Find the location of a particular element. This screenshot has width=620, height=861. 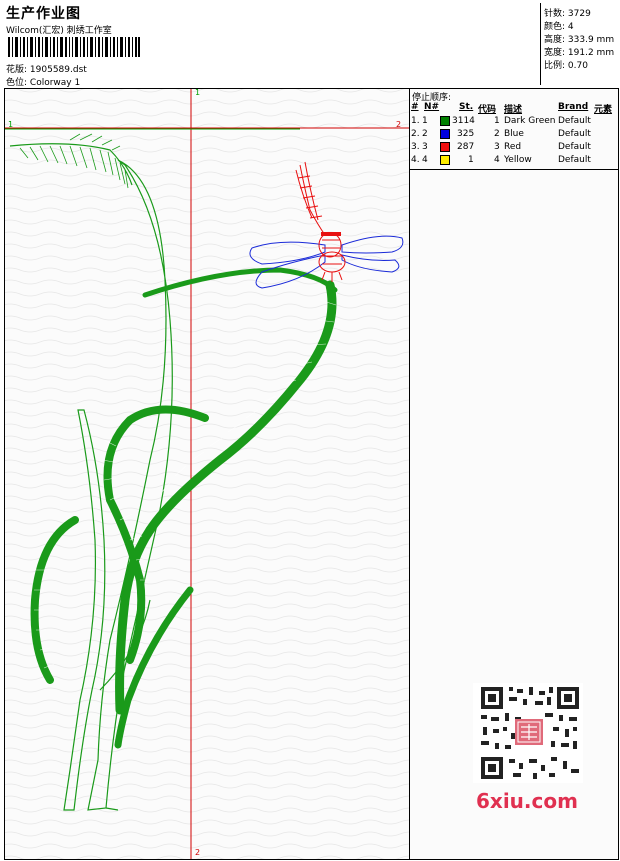

barcode is located at coordinates (74, 47).